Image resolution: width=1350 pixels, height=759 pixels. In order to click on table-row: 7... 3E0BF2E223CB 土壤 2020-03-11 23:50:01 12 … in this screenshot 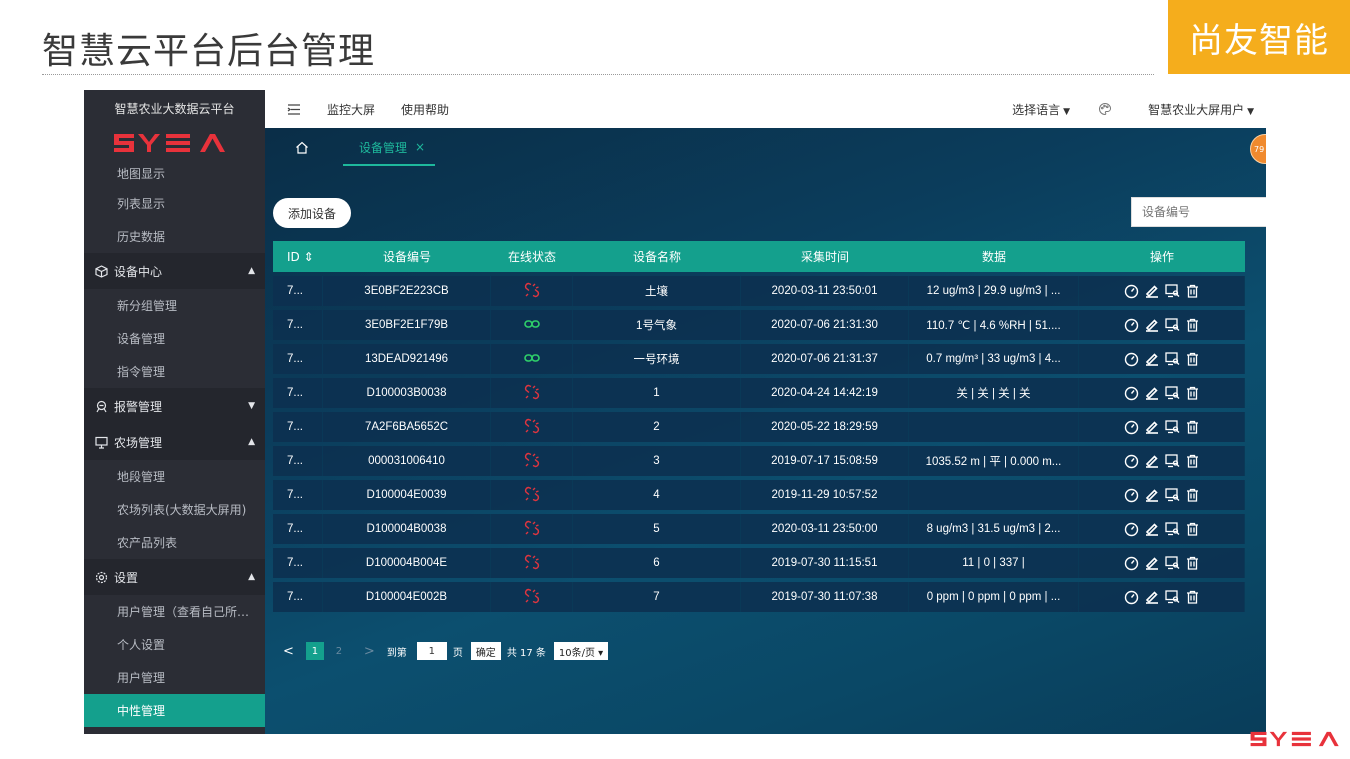, I will do `click(759, 291)`.